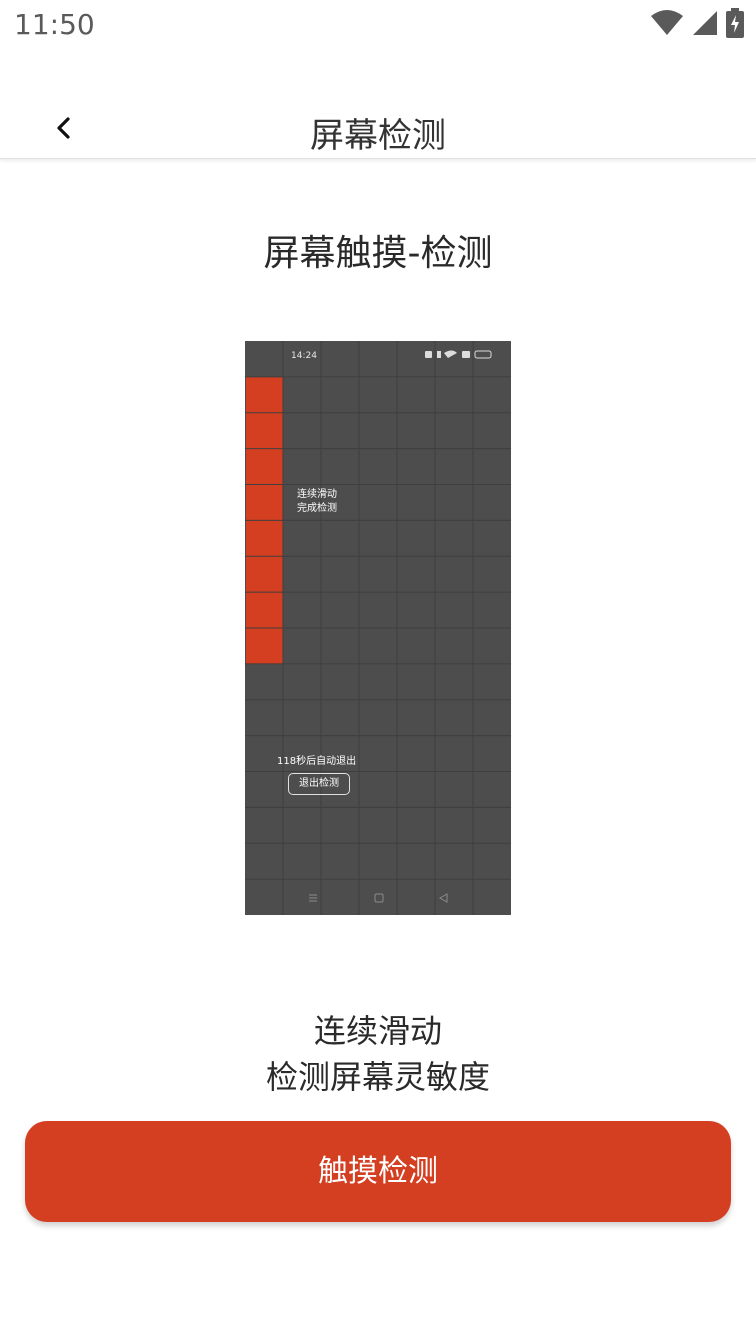 The width and height of the screenshot is (756, 1344). I want to click on status-bar: 11:50, so click(378, 26).